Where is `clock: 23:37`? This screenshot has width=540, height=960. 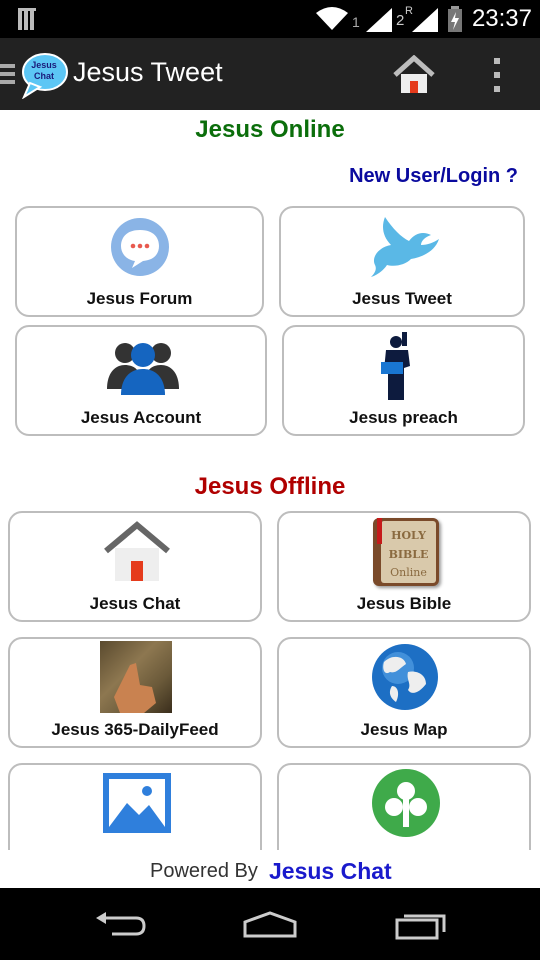 clock: 23:37 is located at coordinates (501, 18).